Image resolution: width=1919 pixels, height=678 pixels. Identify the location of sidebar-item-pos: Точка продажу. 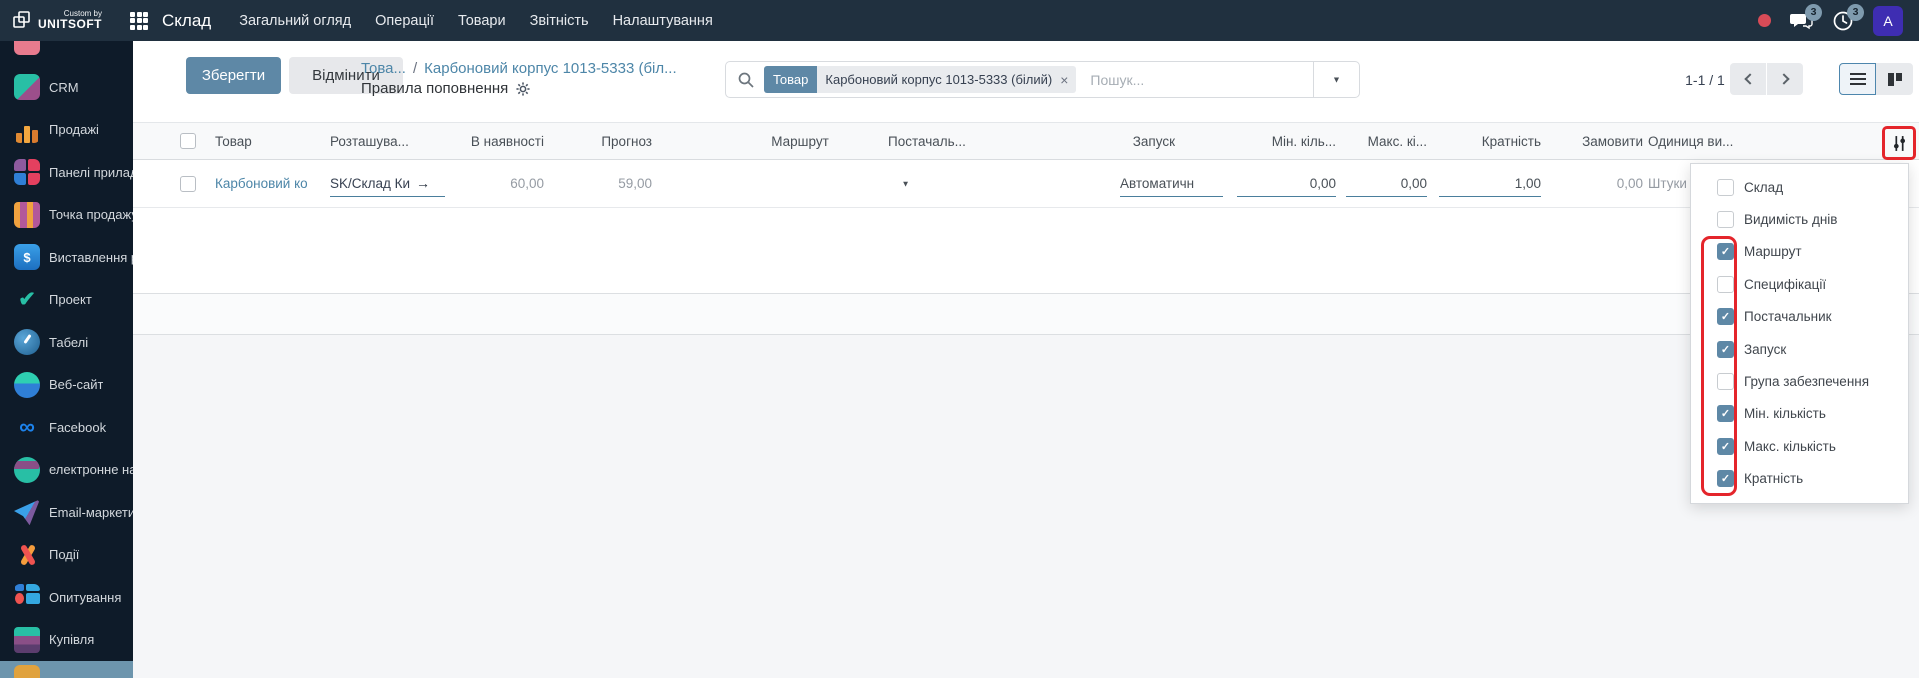
(66, 215).